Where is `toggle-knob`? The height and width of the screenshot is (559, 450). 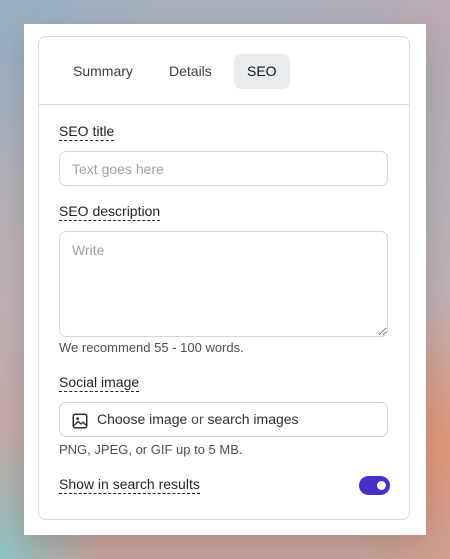
toggle-knob is located at coordinates (381, 485).